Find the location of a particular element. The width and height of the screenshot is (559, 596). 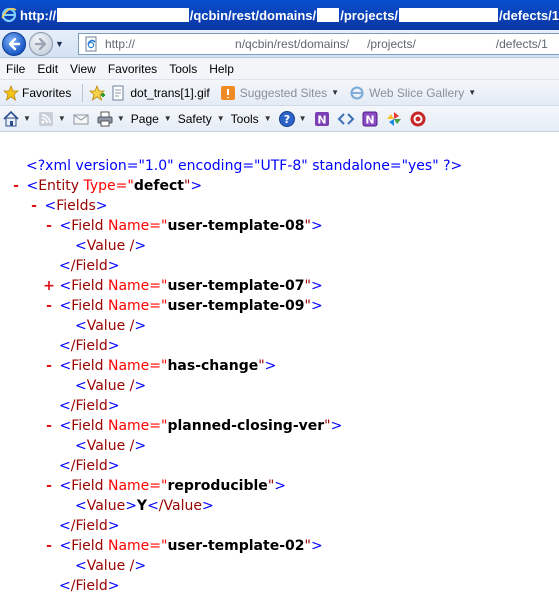

xml-declaration-open: <?xml is located at coordinates (51, 166).